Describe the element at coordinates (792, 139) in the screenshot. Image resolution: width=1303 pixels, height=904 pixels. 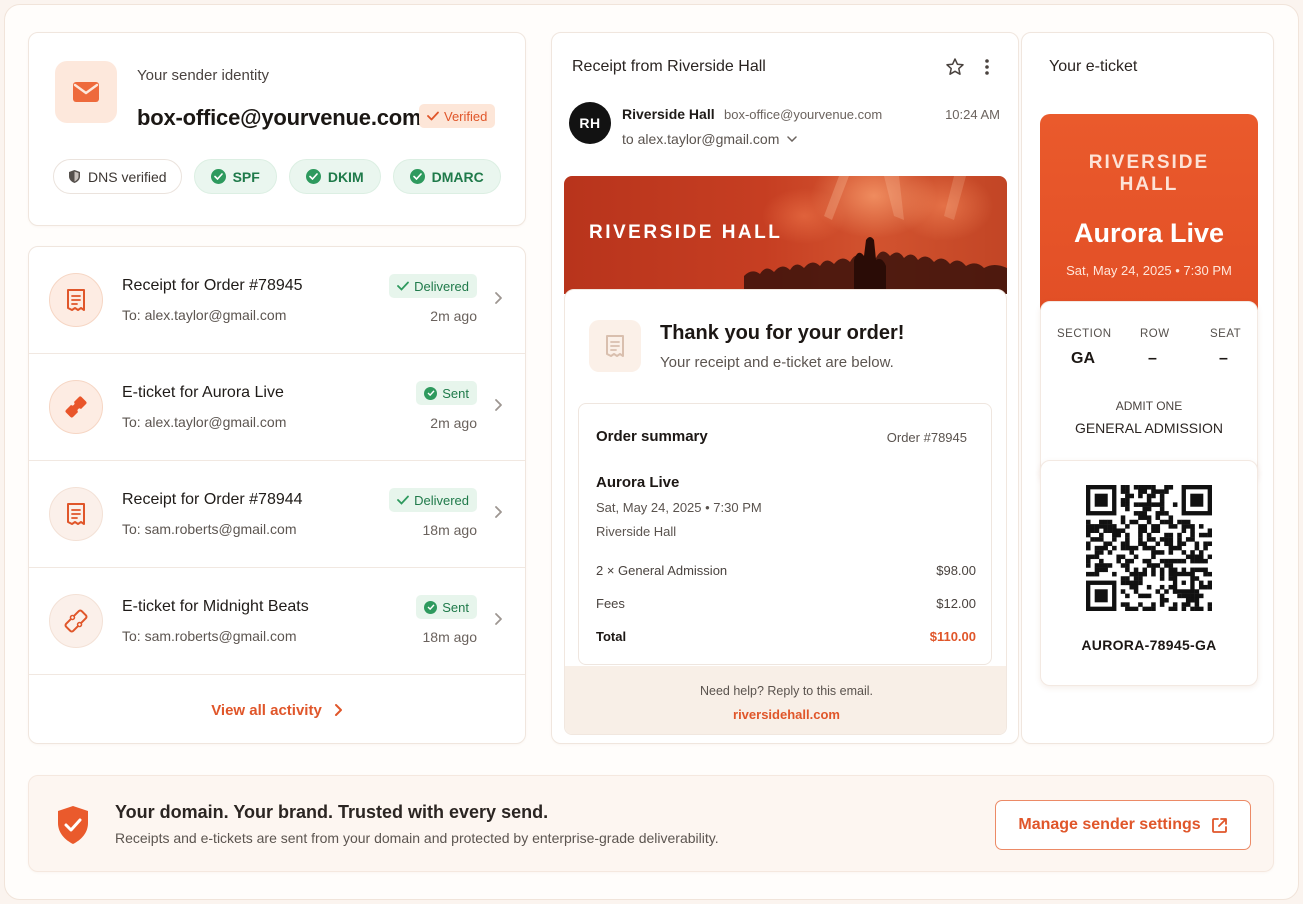
I see `chevron-down-icon` at that location.